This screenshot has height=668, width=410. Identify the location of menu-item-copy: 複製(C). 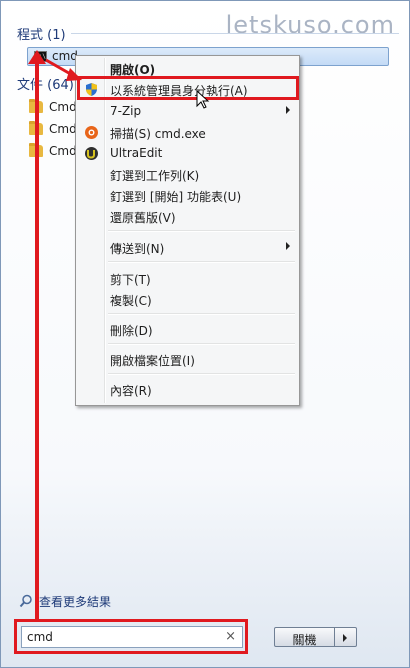
(187, 299).